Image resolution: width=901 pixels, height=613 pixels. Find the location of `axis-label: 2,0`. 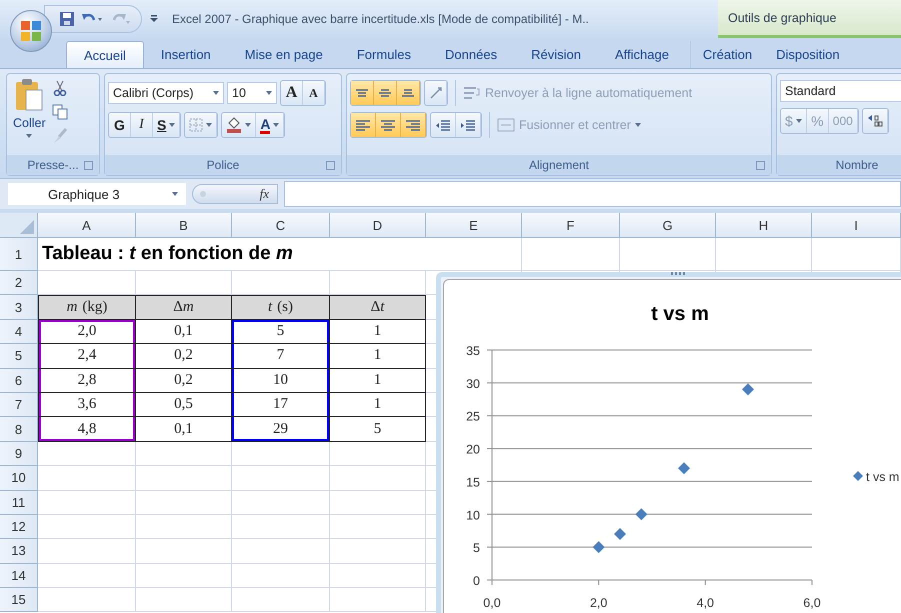

axis-label: 2,0 is located at coordinates (599, 603).